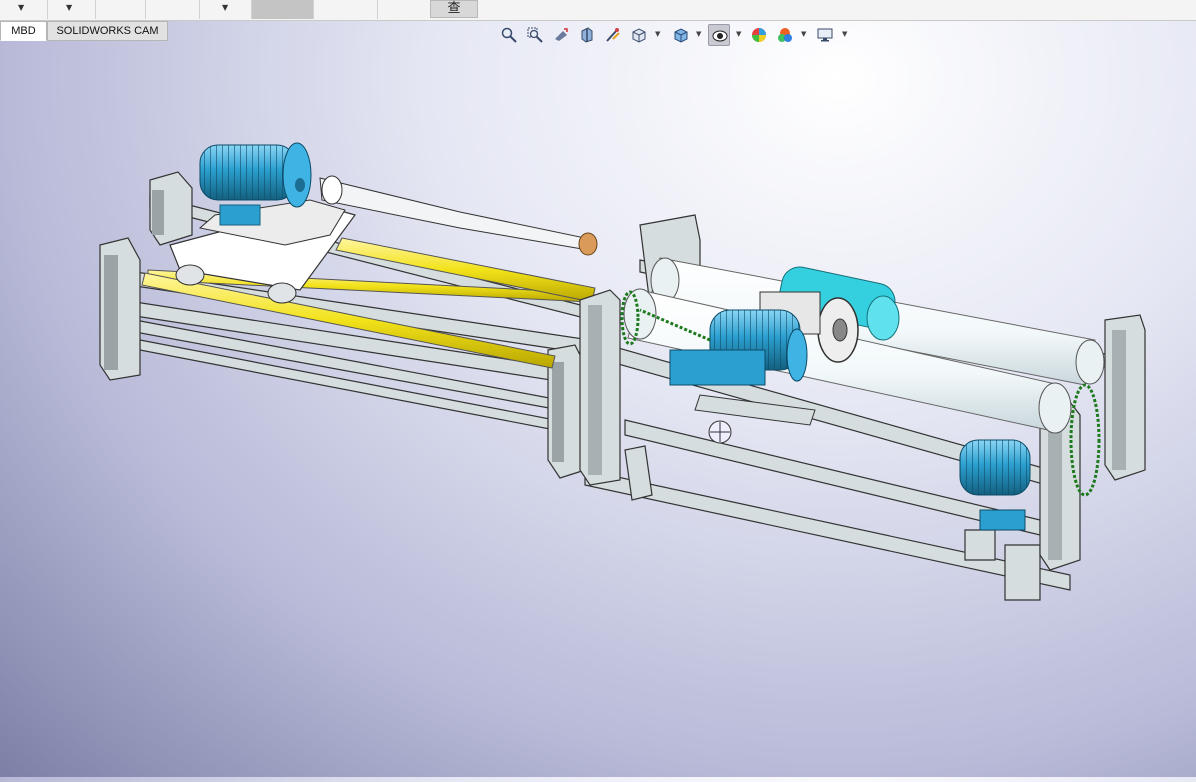  I want to click on view-settings-icon, so click(825, 35).